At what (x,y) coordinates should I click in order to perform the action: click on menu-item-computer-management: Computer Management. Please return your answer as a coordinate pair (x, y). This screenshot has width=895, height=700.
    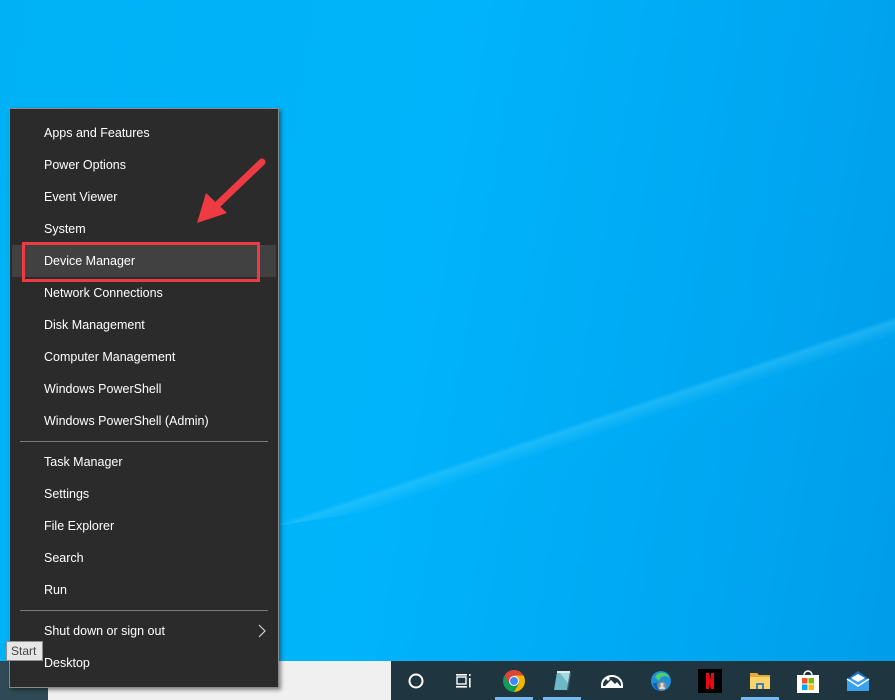
    Looking at the image, I should click on (144, 357).